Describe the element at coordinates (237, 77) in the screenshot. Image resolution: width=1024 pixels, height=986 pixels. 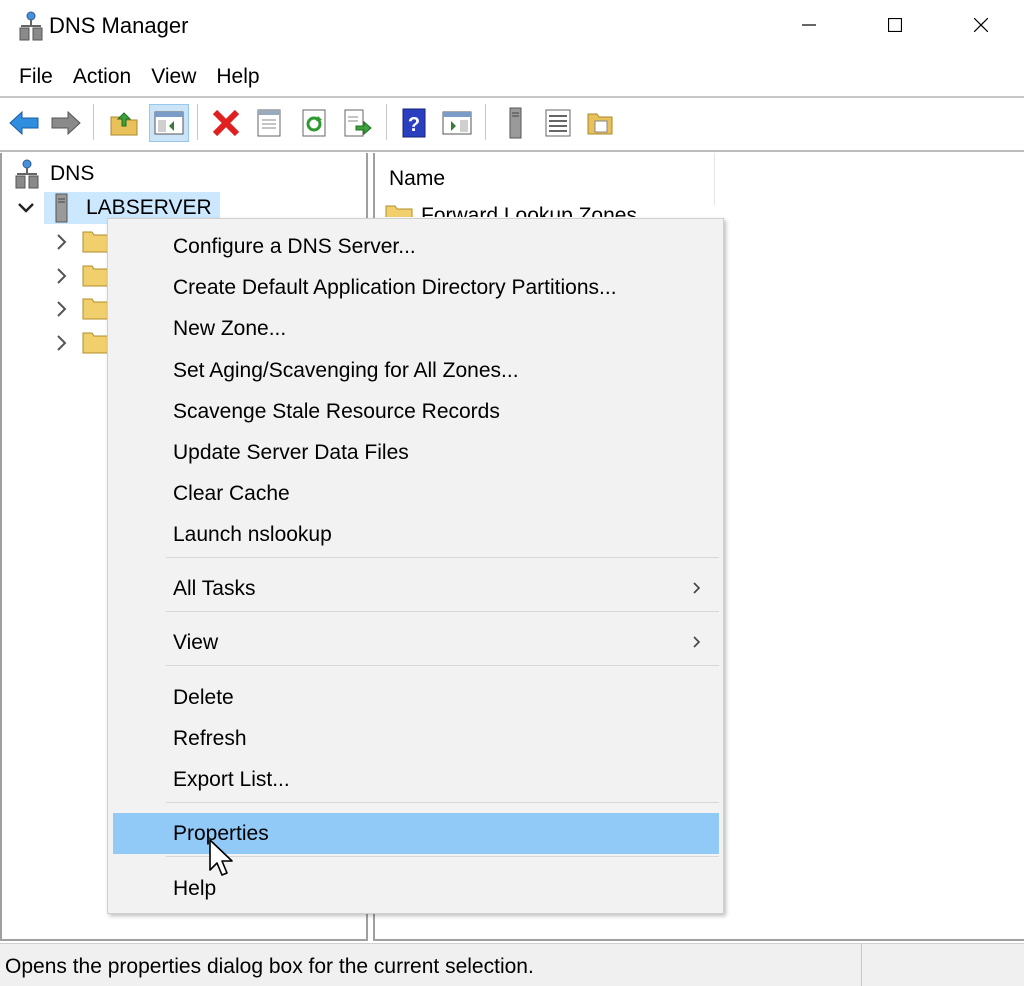
I see `menu-help: Help` at that location.